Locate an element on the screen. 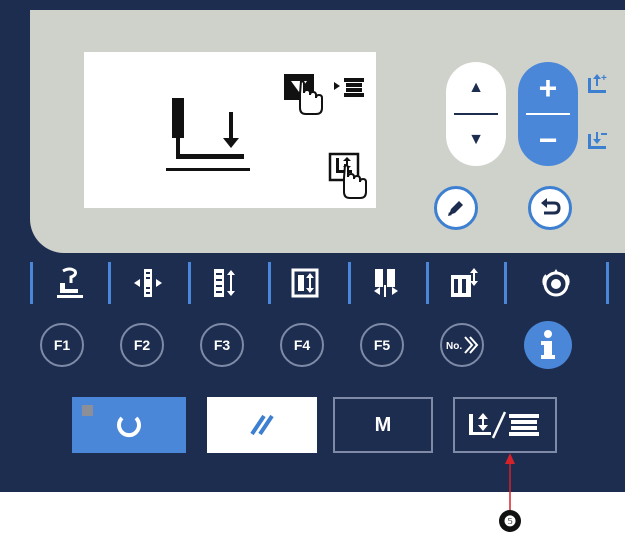 The image size is (625, 536). plus-minus-selector: + − is located at coordinates (548, 114).